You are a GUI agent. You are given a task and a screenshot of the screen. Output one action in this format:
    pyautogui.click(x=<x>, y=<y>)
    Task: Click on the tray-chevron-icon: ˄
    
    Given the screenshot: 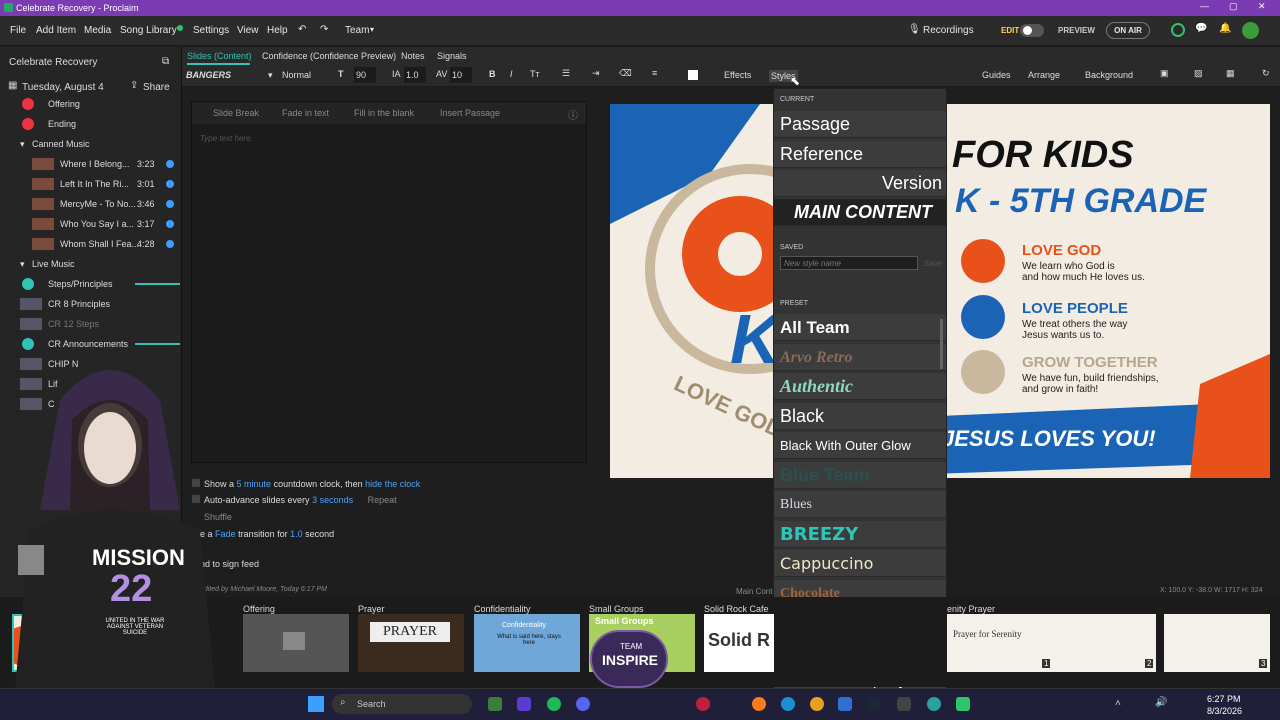 What is the action you would take?
    pyautogui.click(x=1118, y=703)
    